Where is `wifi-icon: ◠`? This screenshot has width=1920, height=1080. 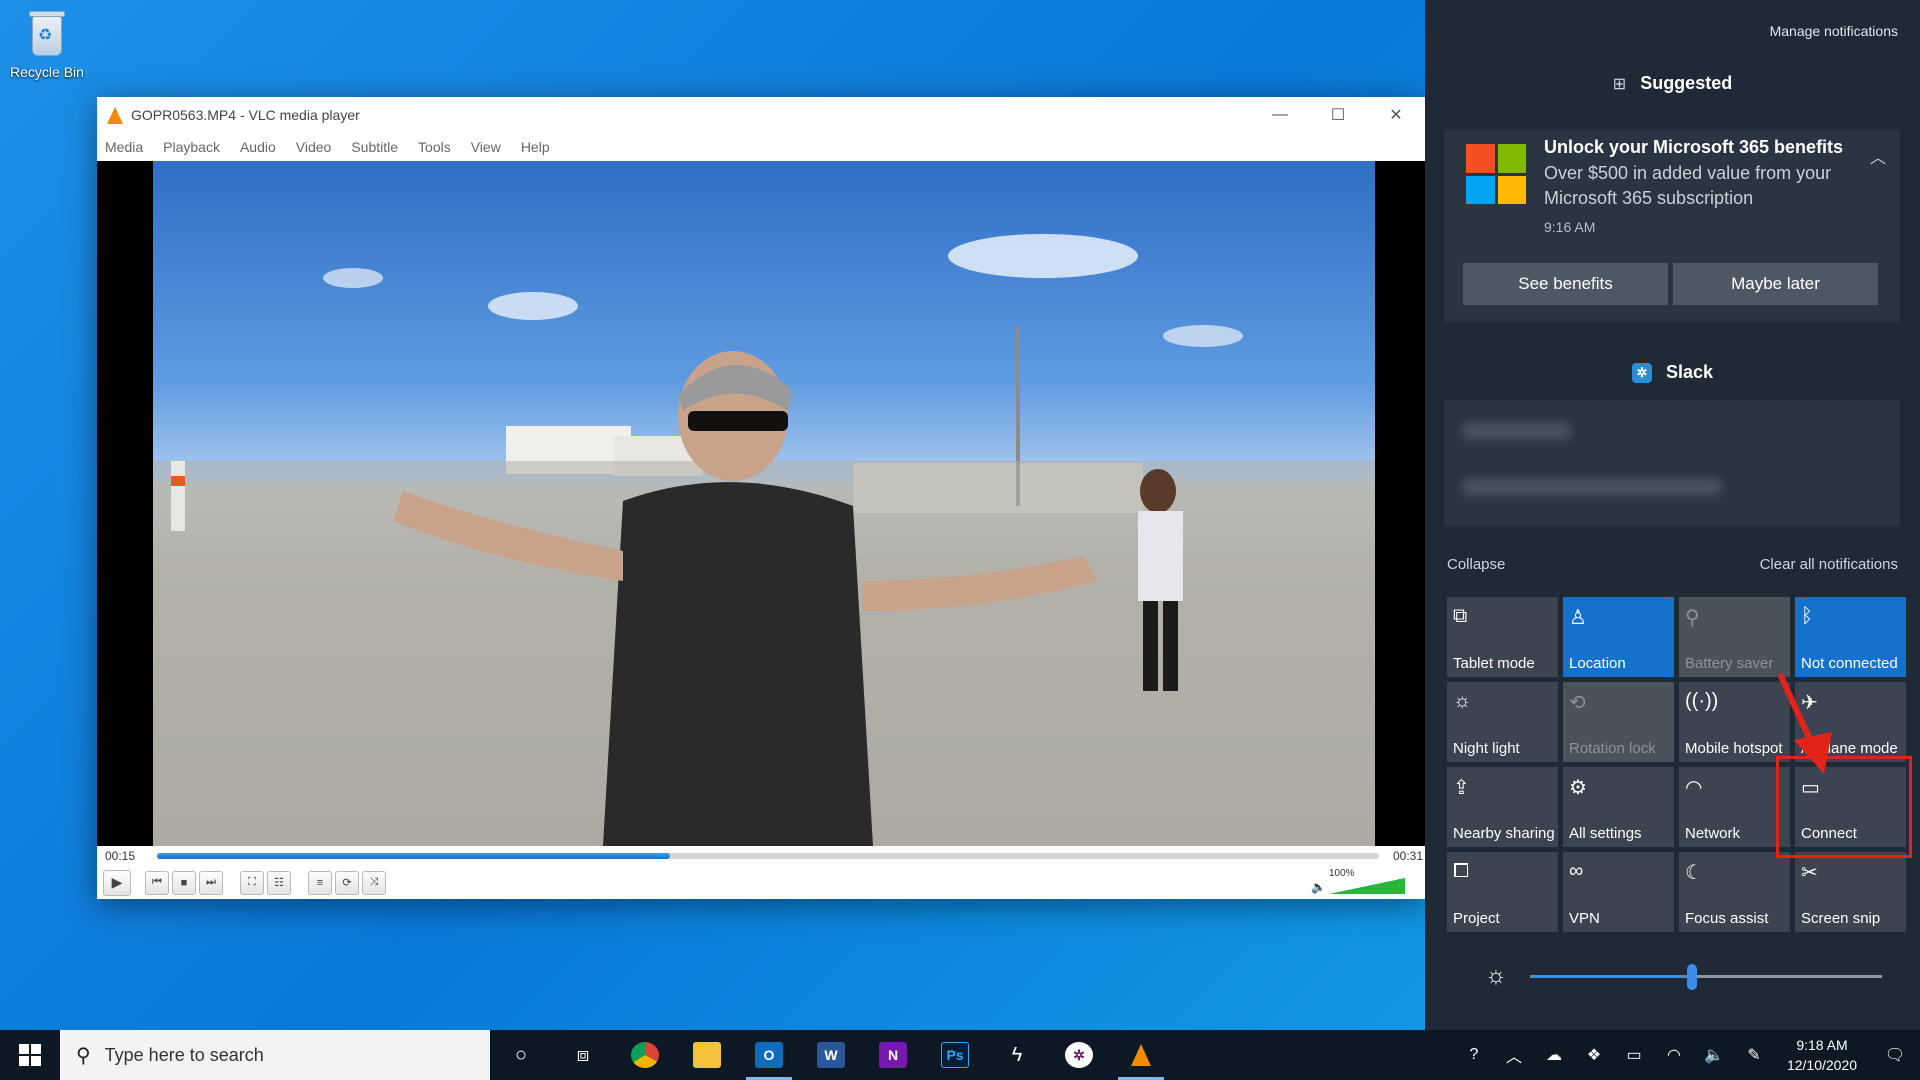 wifi-icon: ◠ is located at coordinates (1674, 1055).